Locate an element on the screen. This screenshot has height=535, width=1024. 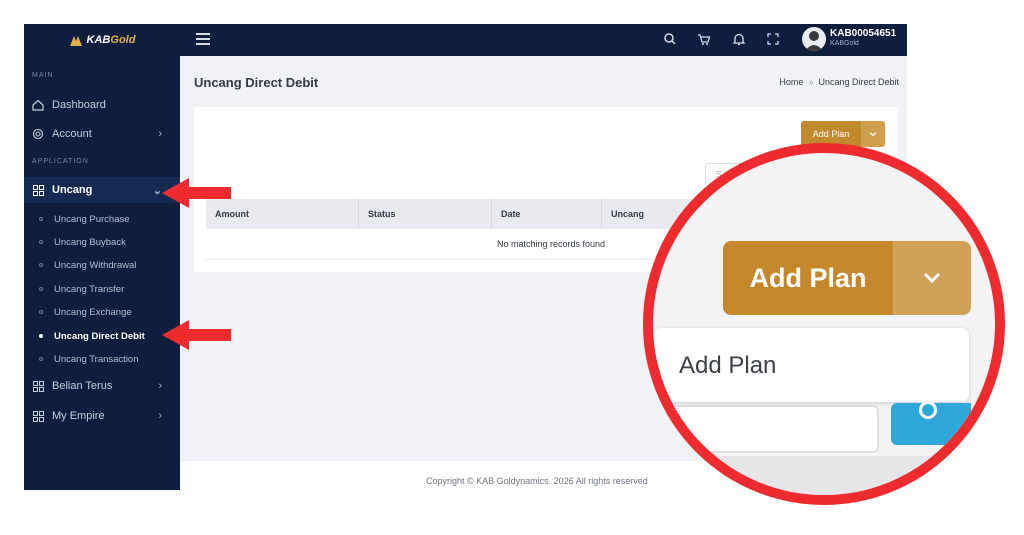
sidebar-subitem-label: Uncang Transaction is located at coordinates (96, 359).